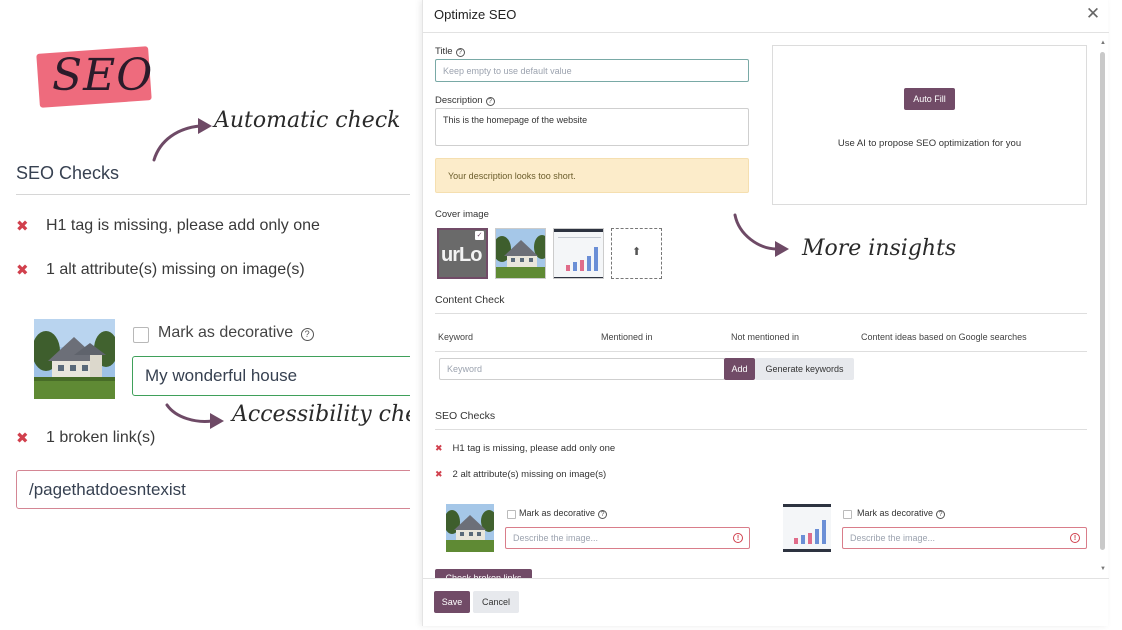  What do you see at coordinates (213, 194) in the screenshot?
I see `heading-divider` at bounding box center [213, 194].